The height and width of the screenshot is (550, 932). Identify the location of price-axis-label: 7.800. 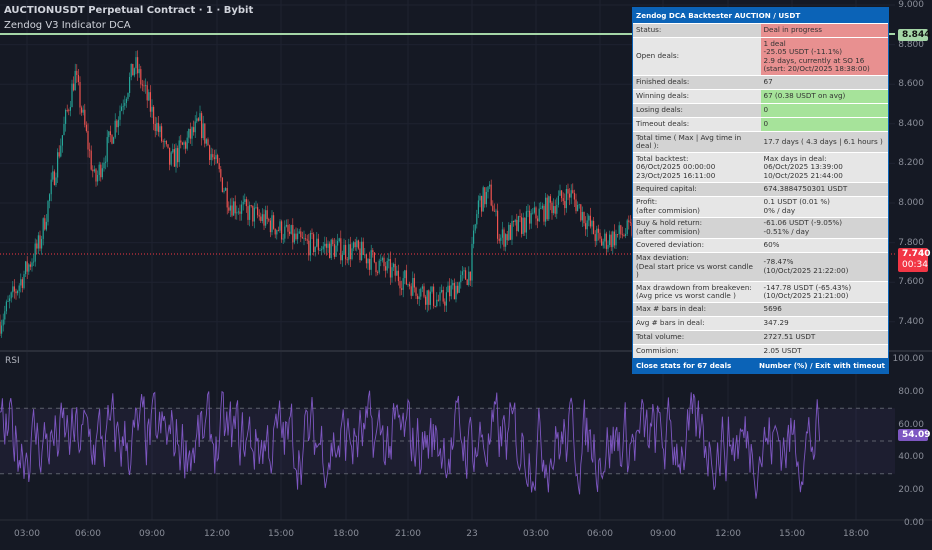
(911, 242).